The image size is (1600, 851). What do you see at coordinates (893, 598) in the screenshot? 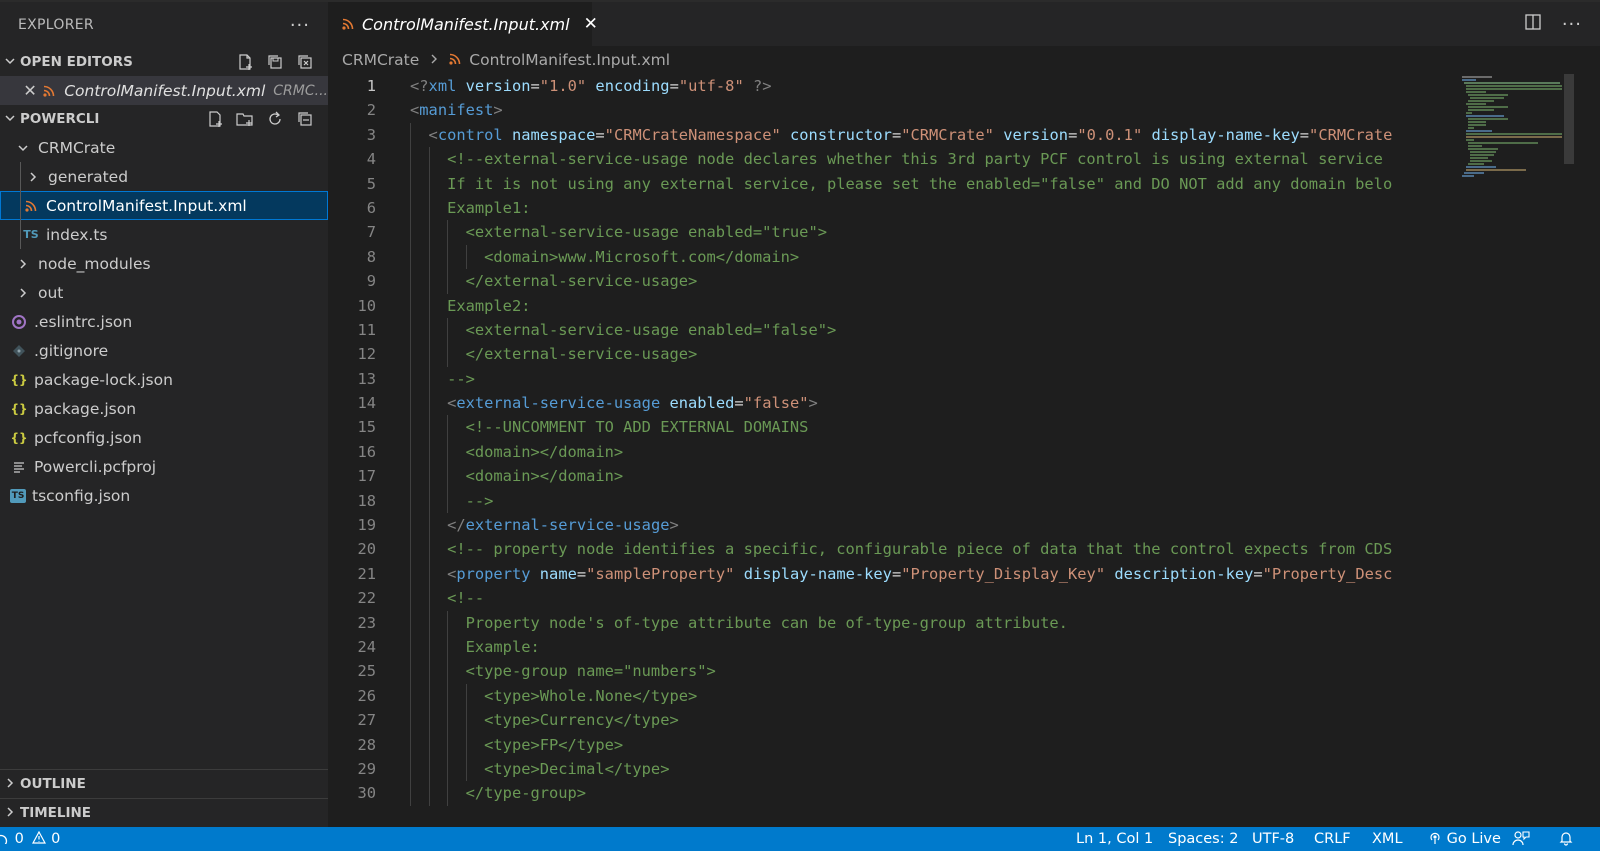
I see `code-line: 22 <!--` at bounding box center [893, 598].